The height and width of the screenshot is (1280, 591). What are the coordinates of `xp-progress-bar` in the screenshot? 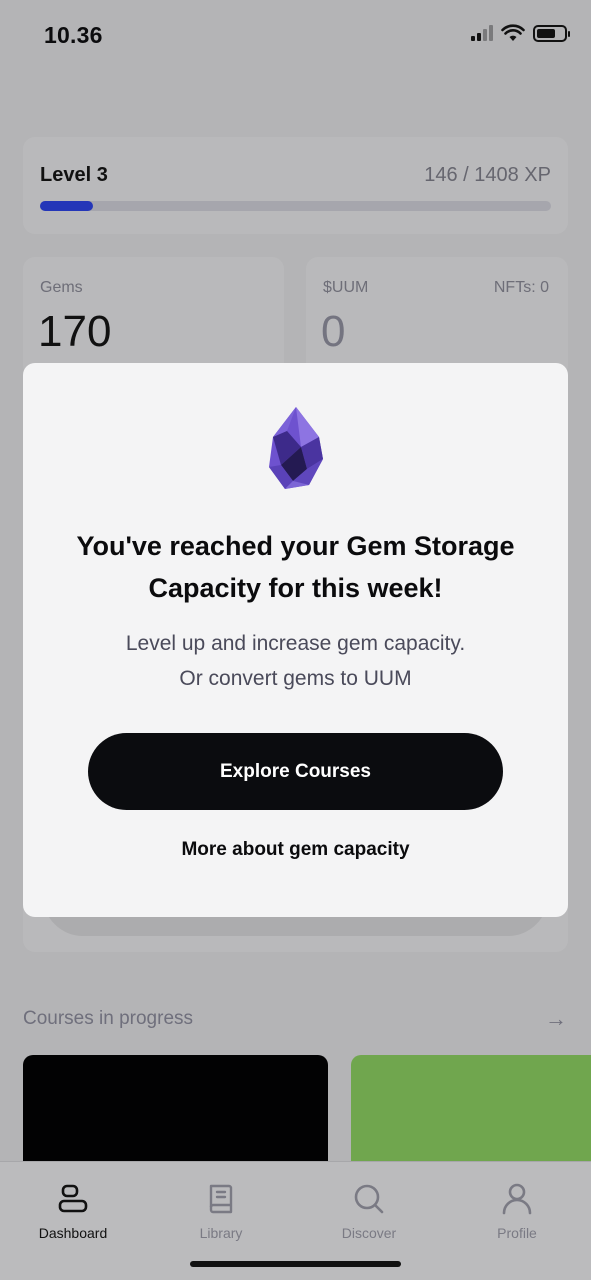 It's located at (295, 206).